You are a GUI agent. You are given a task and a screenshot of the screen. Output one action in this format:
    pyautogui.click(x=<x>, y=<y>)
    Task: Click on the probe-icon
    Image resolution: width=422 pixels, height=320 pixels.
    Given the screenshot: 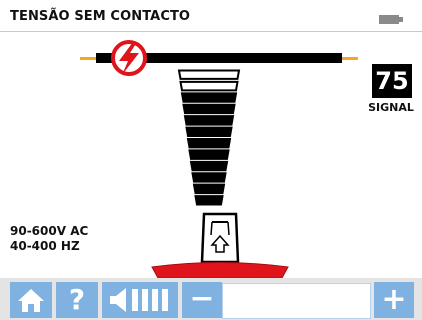 What is the action you would take?
    pyautogui.click(x=220, y=245)
    